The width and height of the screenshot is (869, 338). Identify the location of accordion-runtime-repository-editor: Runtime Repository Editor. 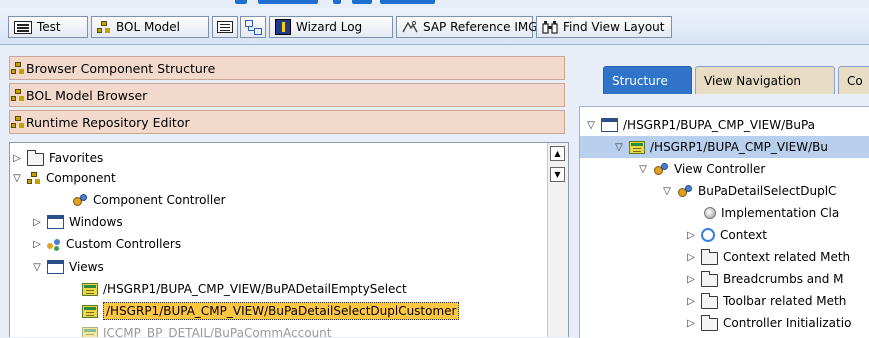
(287, 122).